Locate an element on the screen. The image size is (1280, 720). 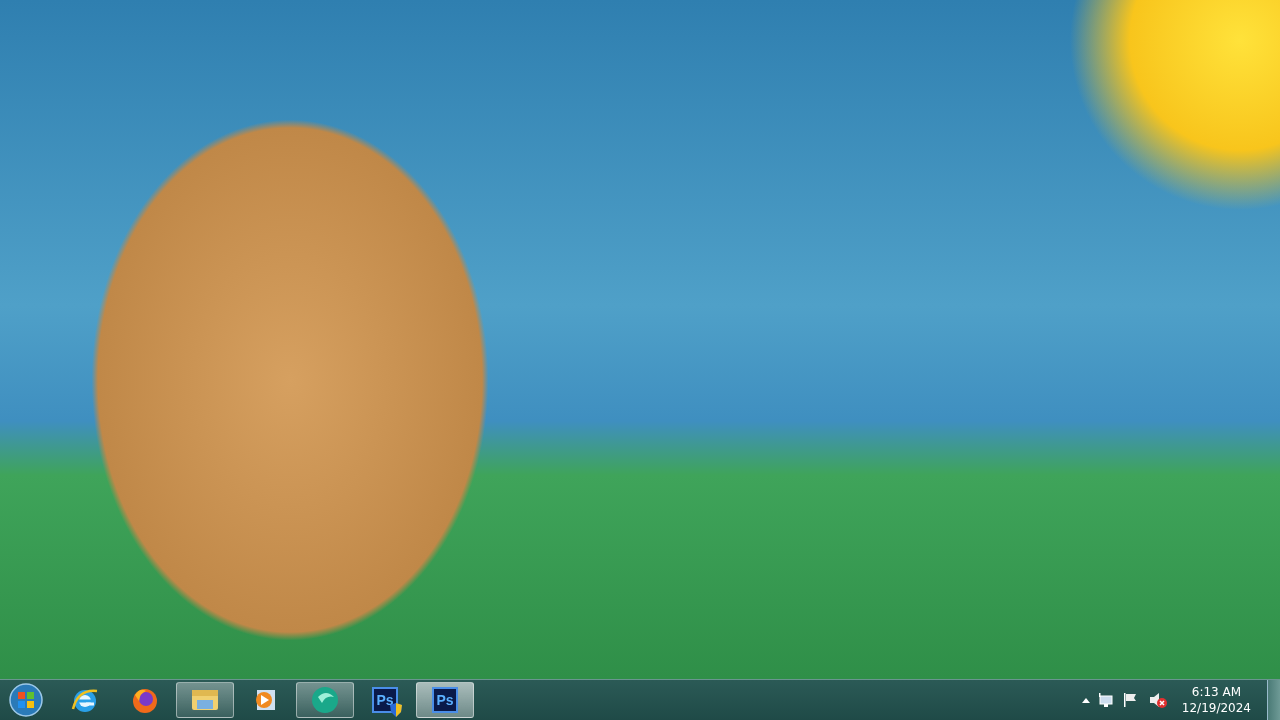
orb-logo-icon is located at coordinates (325, 700).